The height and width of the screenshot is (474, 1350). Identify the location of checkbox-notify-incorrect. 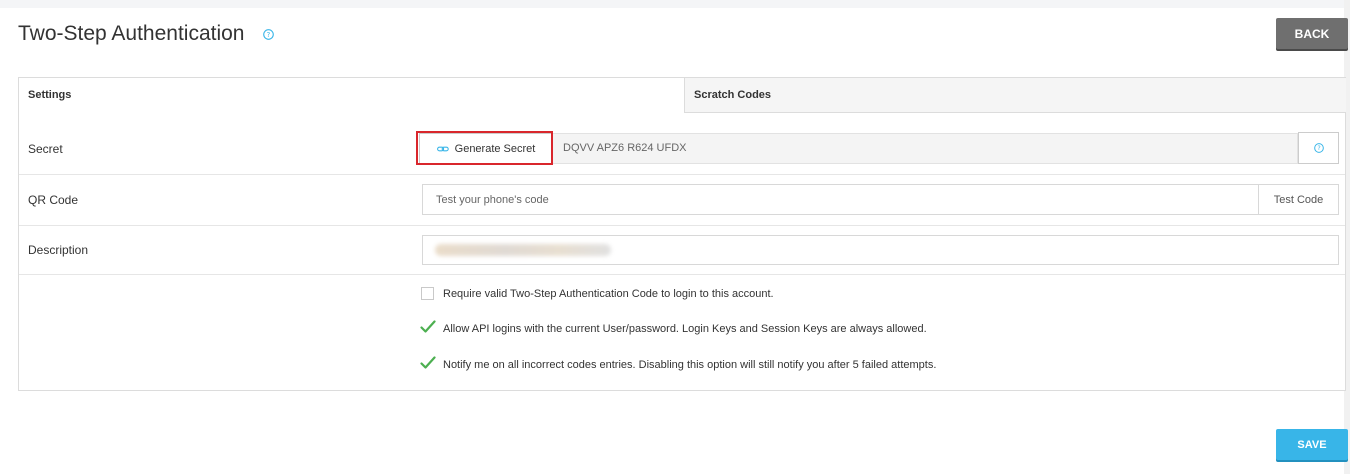
(428, 363).